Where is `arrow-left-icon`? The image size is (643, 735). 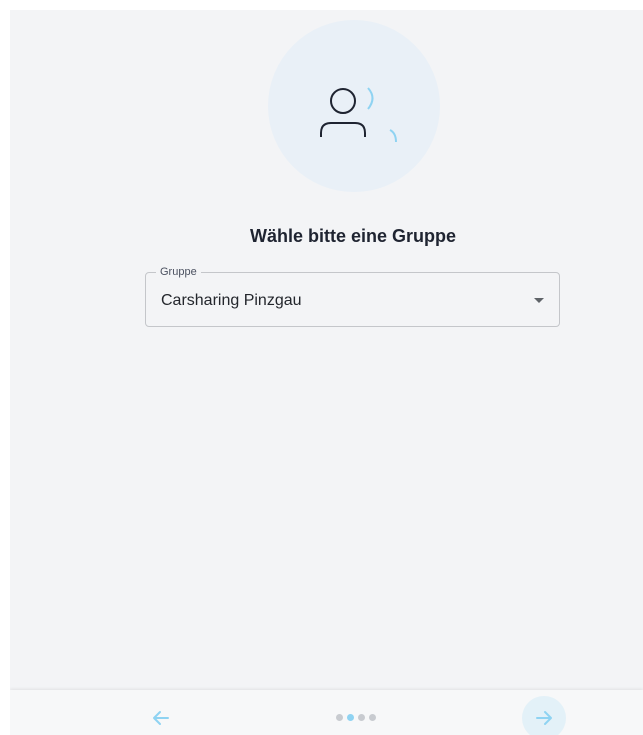 arrow-left-icon is located at coordinates (161, 718).